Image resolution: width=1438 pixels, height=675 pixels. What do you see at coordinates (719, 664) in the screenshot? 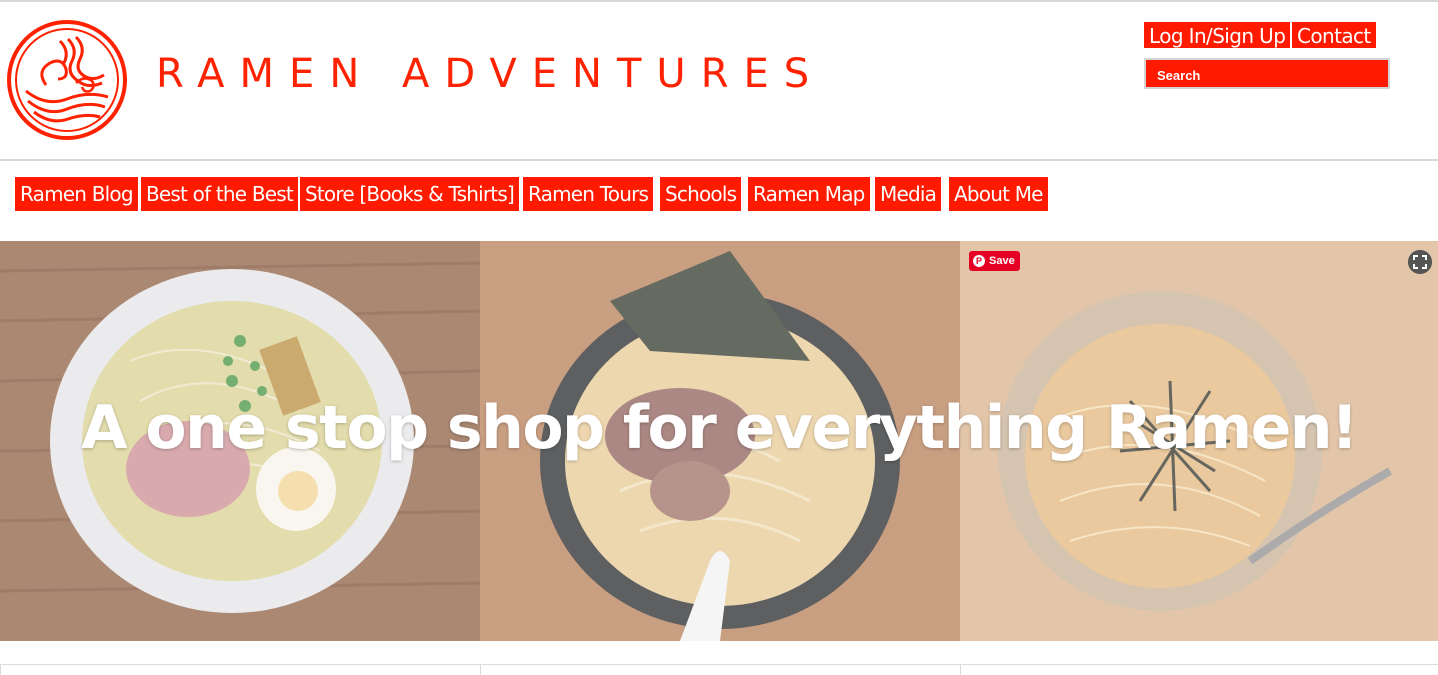
I see `content-divider` at bounding box center [719, 664].